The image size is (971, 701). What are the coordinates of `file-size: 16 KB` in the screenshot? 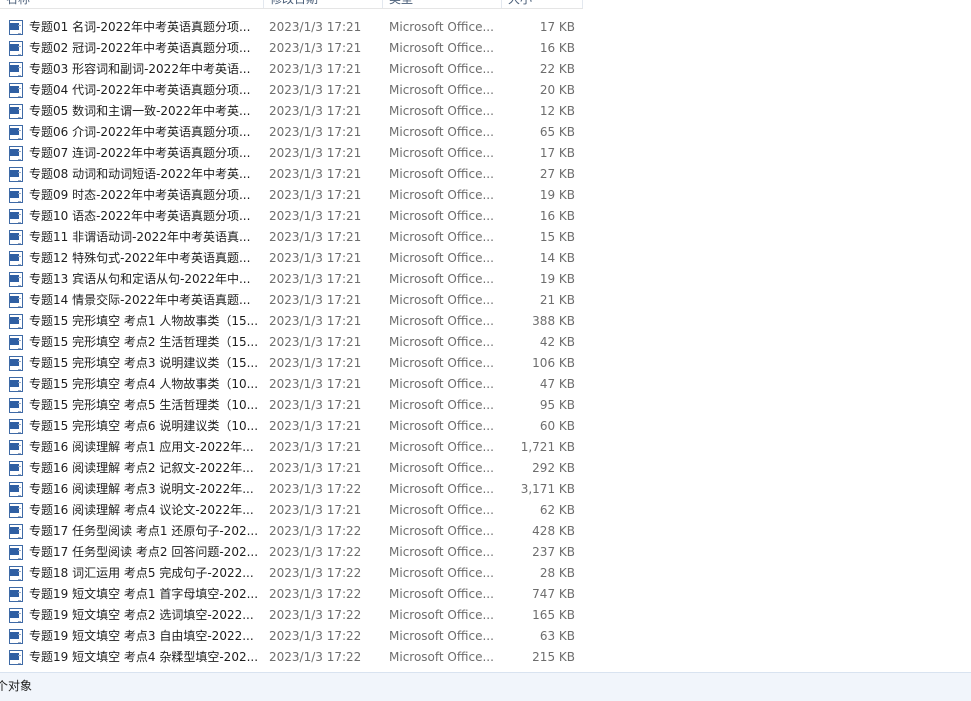 It's located at (557, 48).